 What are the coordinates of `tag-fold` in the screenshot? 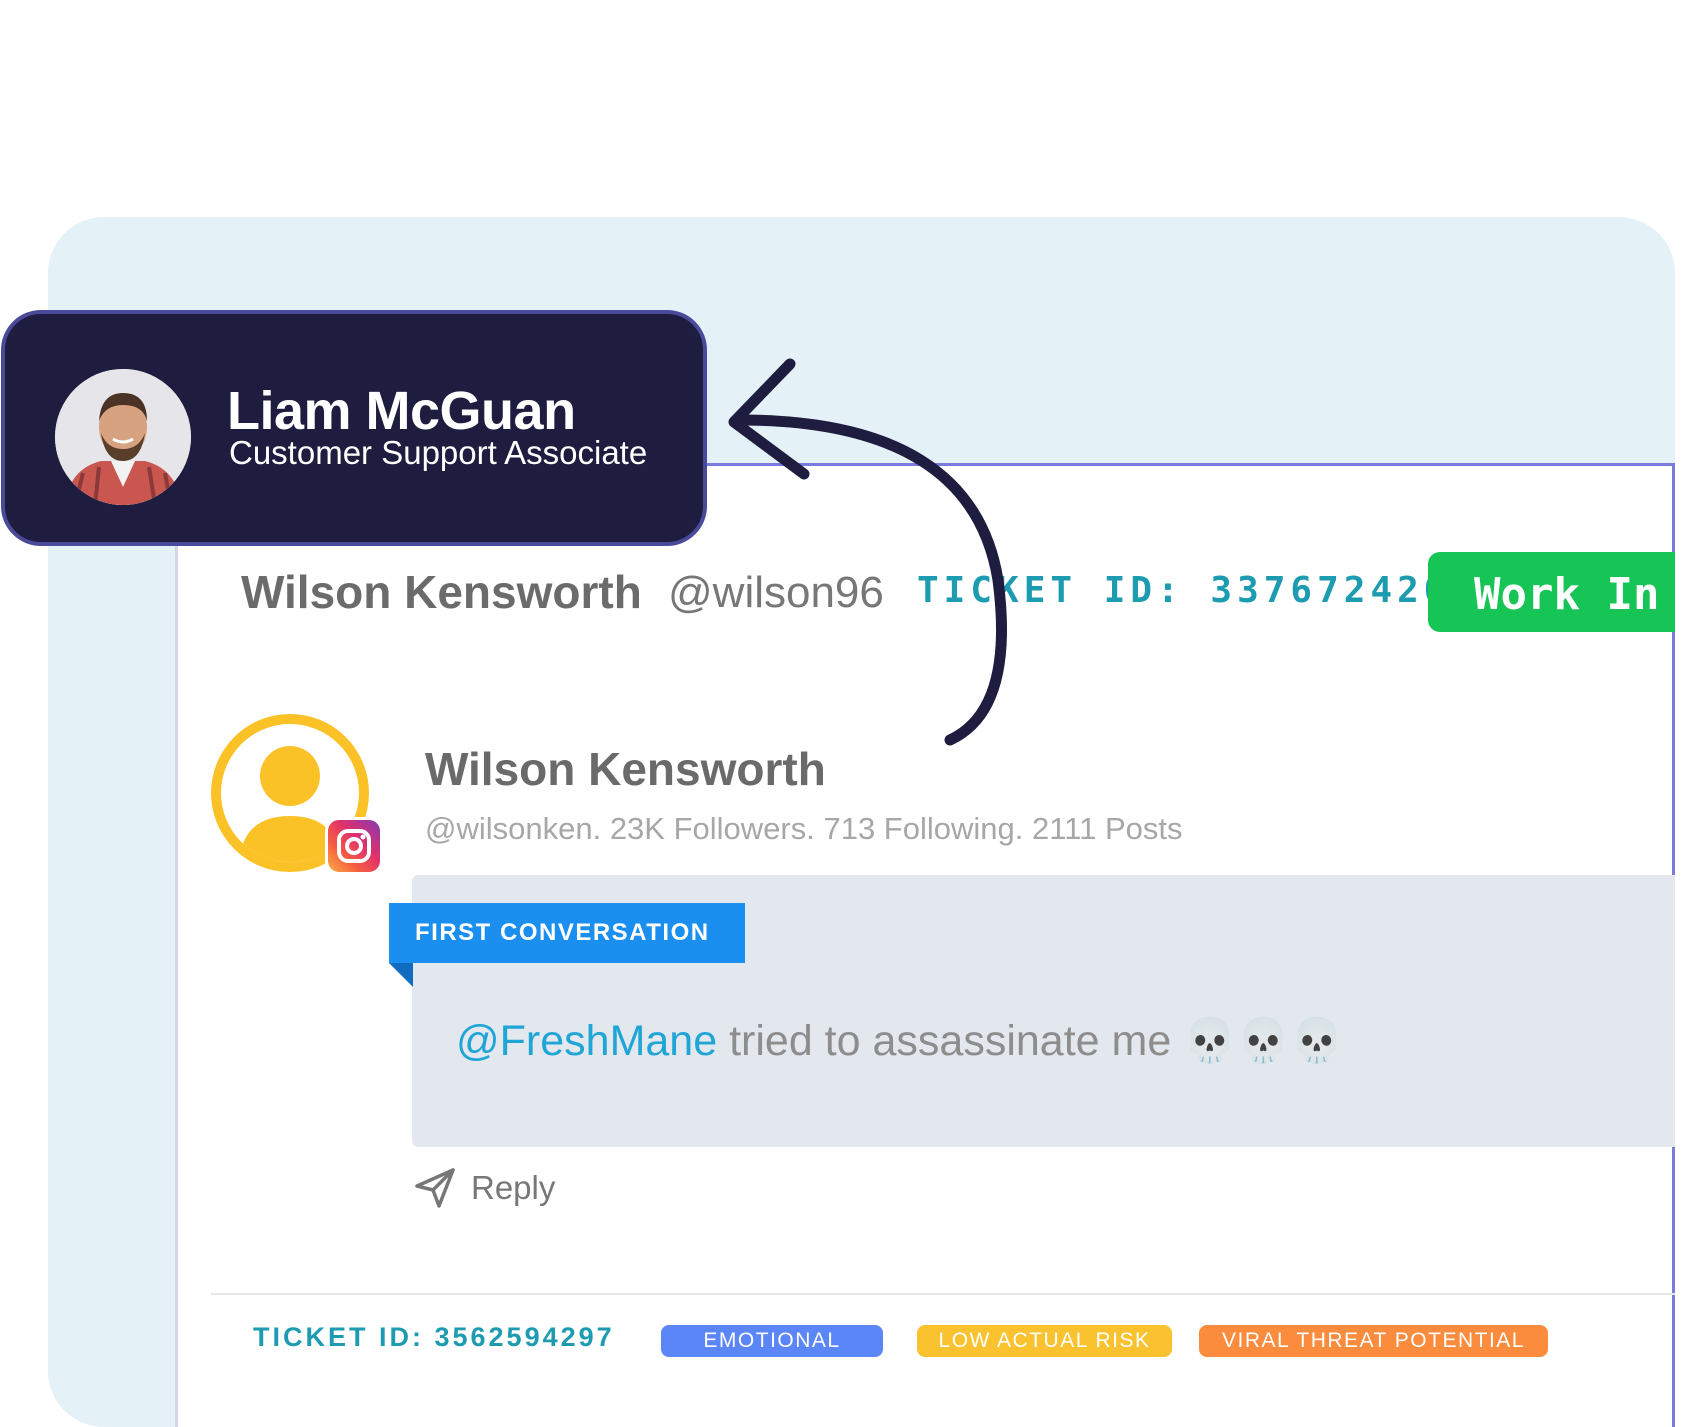 It's located at (401, 975).